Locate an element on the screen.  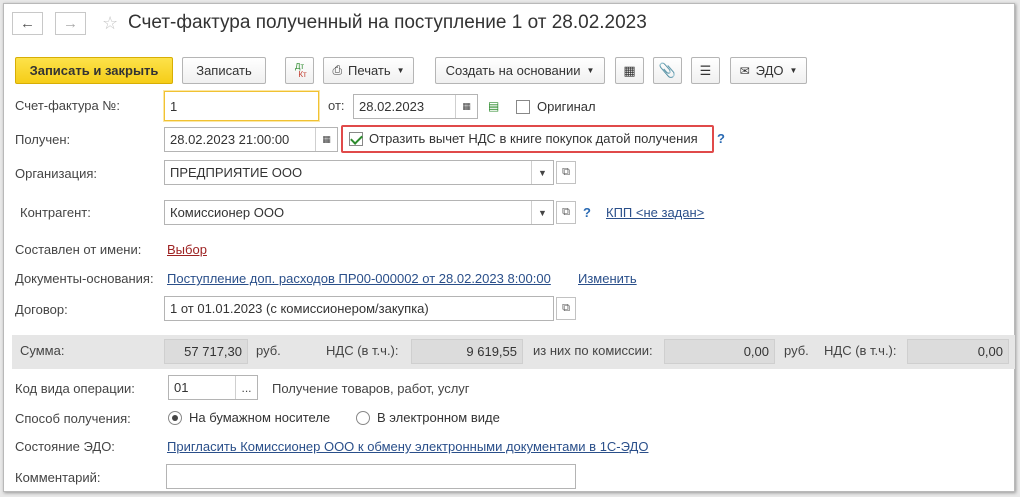
save-button: Записать is located at coordinates (224, 70).